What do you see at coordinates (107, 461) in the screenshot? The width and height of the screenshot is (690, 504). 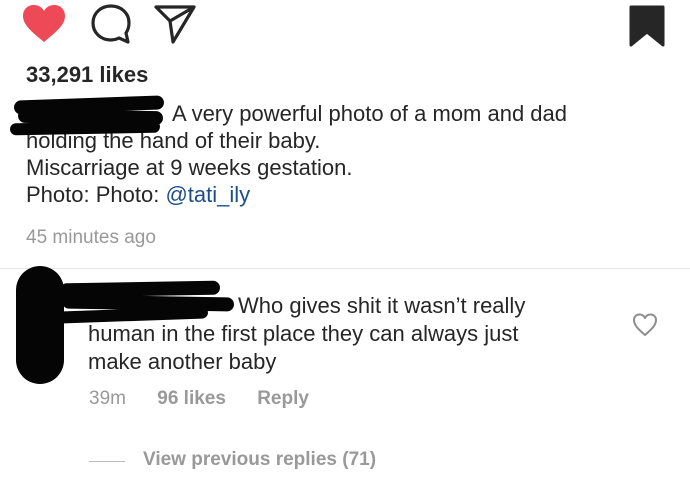 I see `replies-divider` at bounding box center [107, 461].